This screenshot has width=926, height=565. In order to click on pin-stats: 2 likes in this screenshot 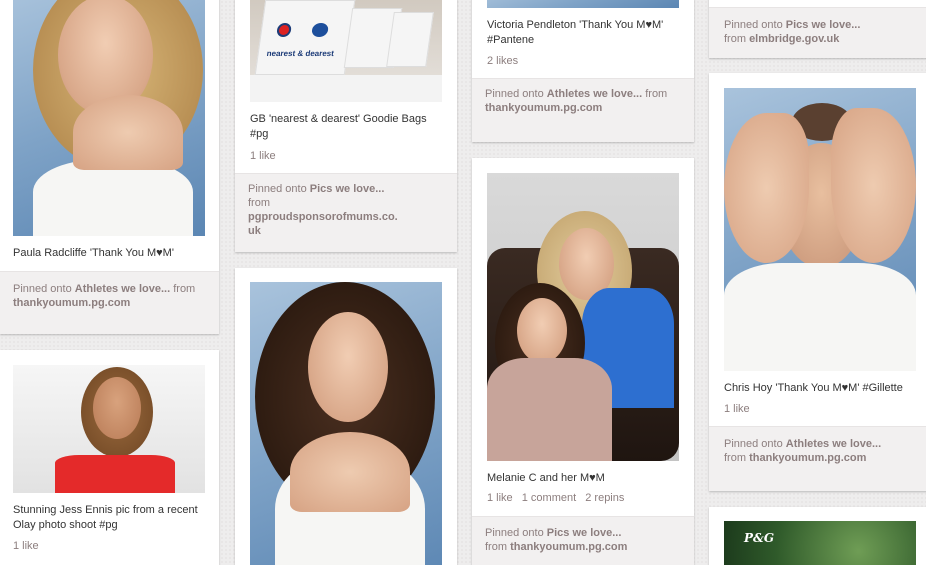, I will do `click(505, 61)`.